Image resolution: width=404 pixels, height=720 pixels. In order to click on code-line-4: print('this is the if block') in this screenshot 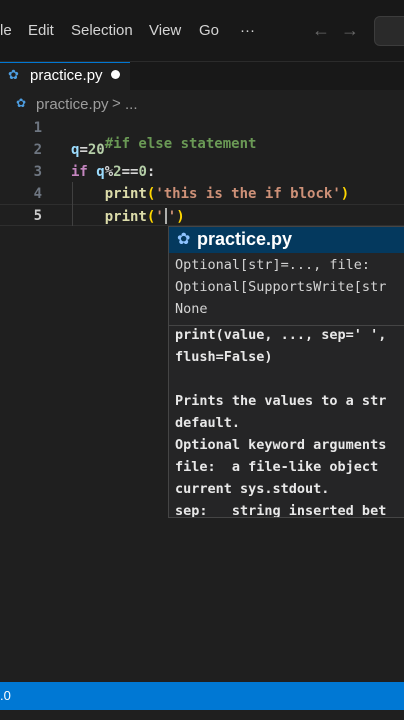, I will do `click(210, 194)`.